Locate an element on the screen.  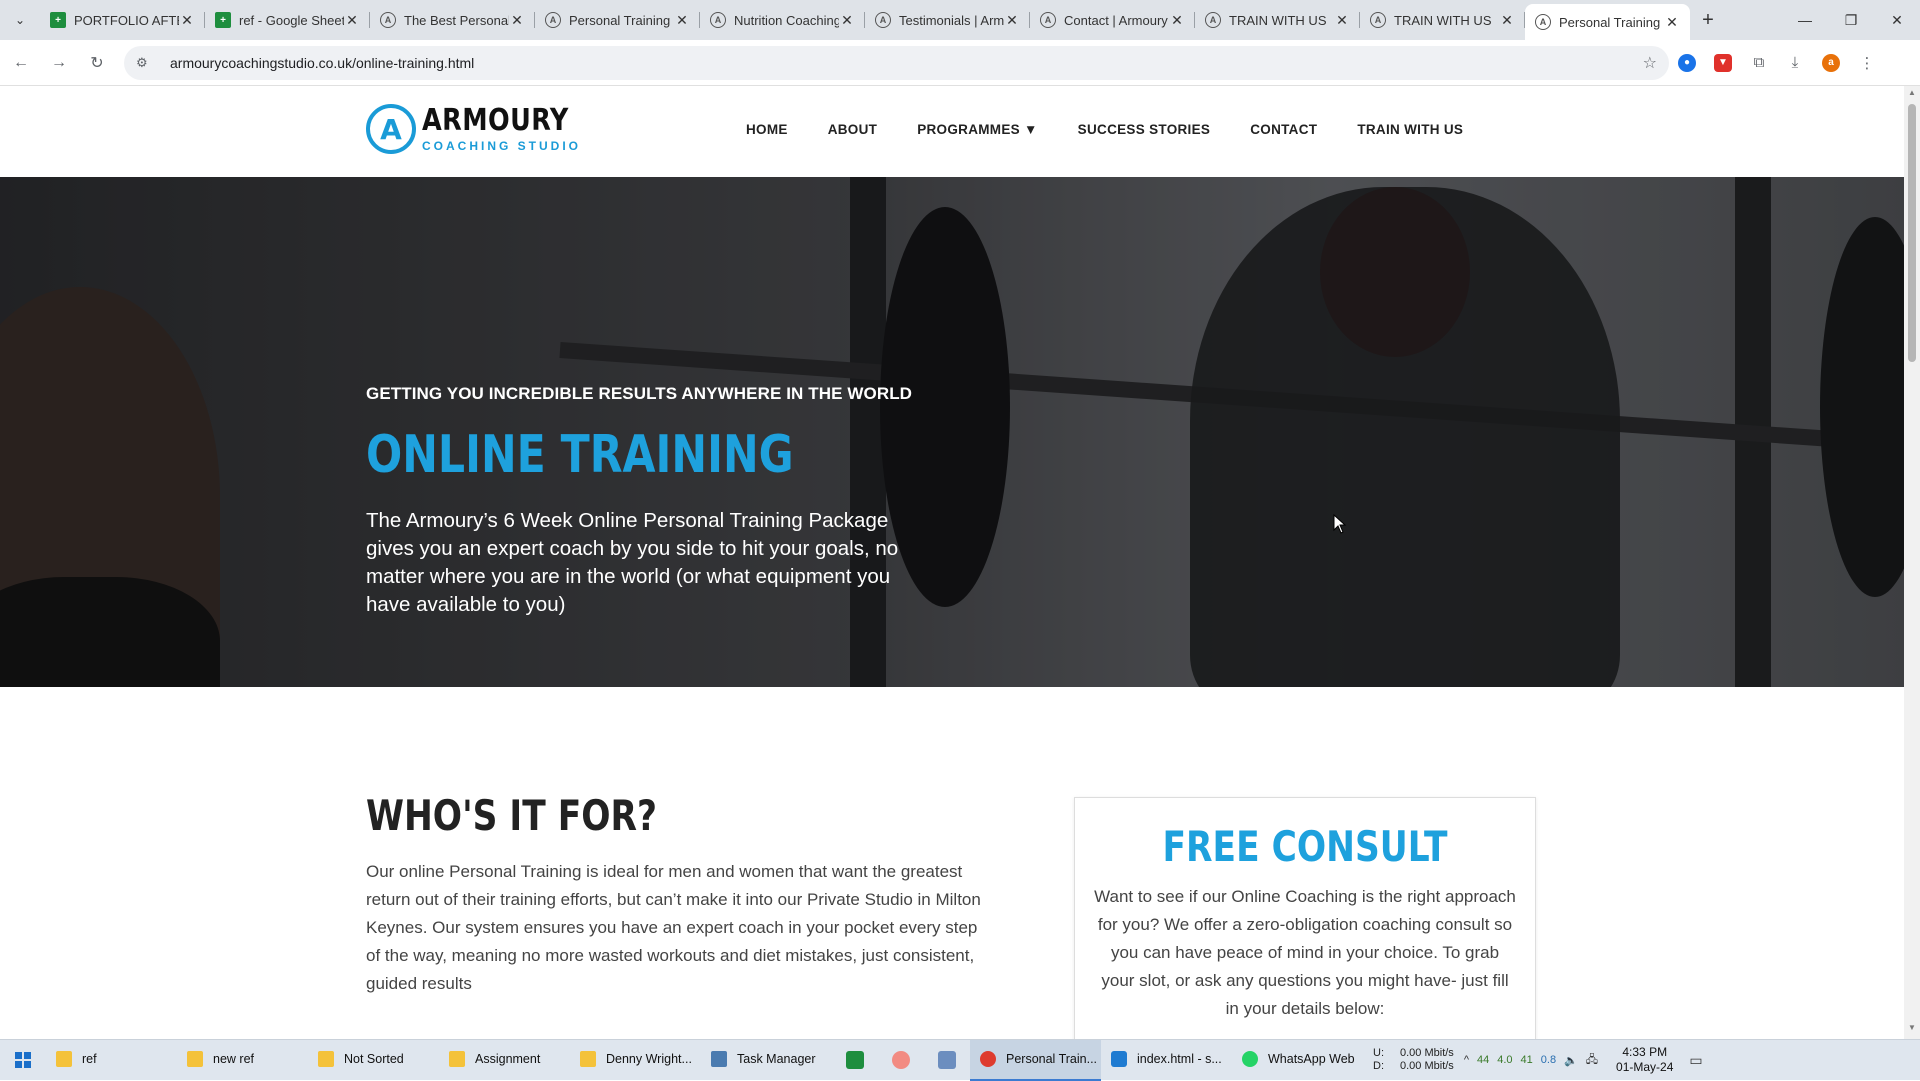
tab: A Personal Training ✕ is located at coordinates (617, 20).